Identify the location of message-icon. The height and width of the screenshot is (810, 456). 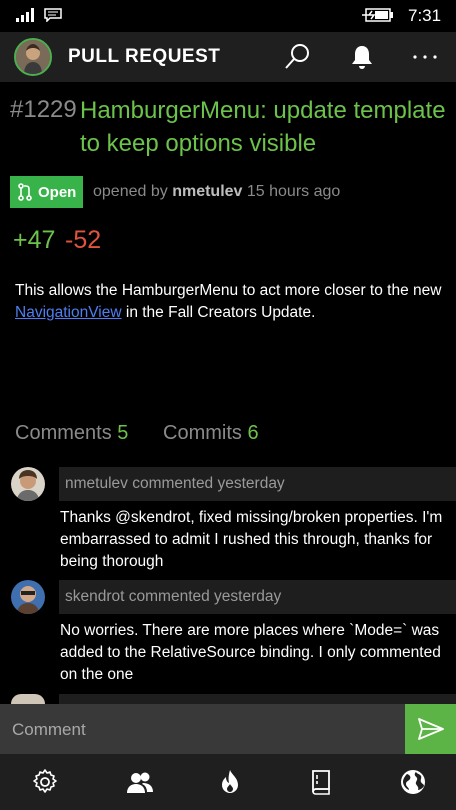
(53, 15).